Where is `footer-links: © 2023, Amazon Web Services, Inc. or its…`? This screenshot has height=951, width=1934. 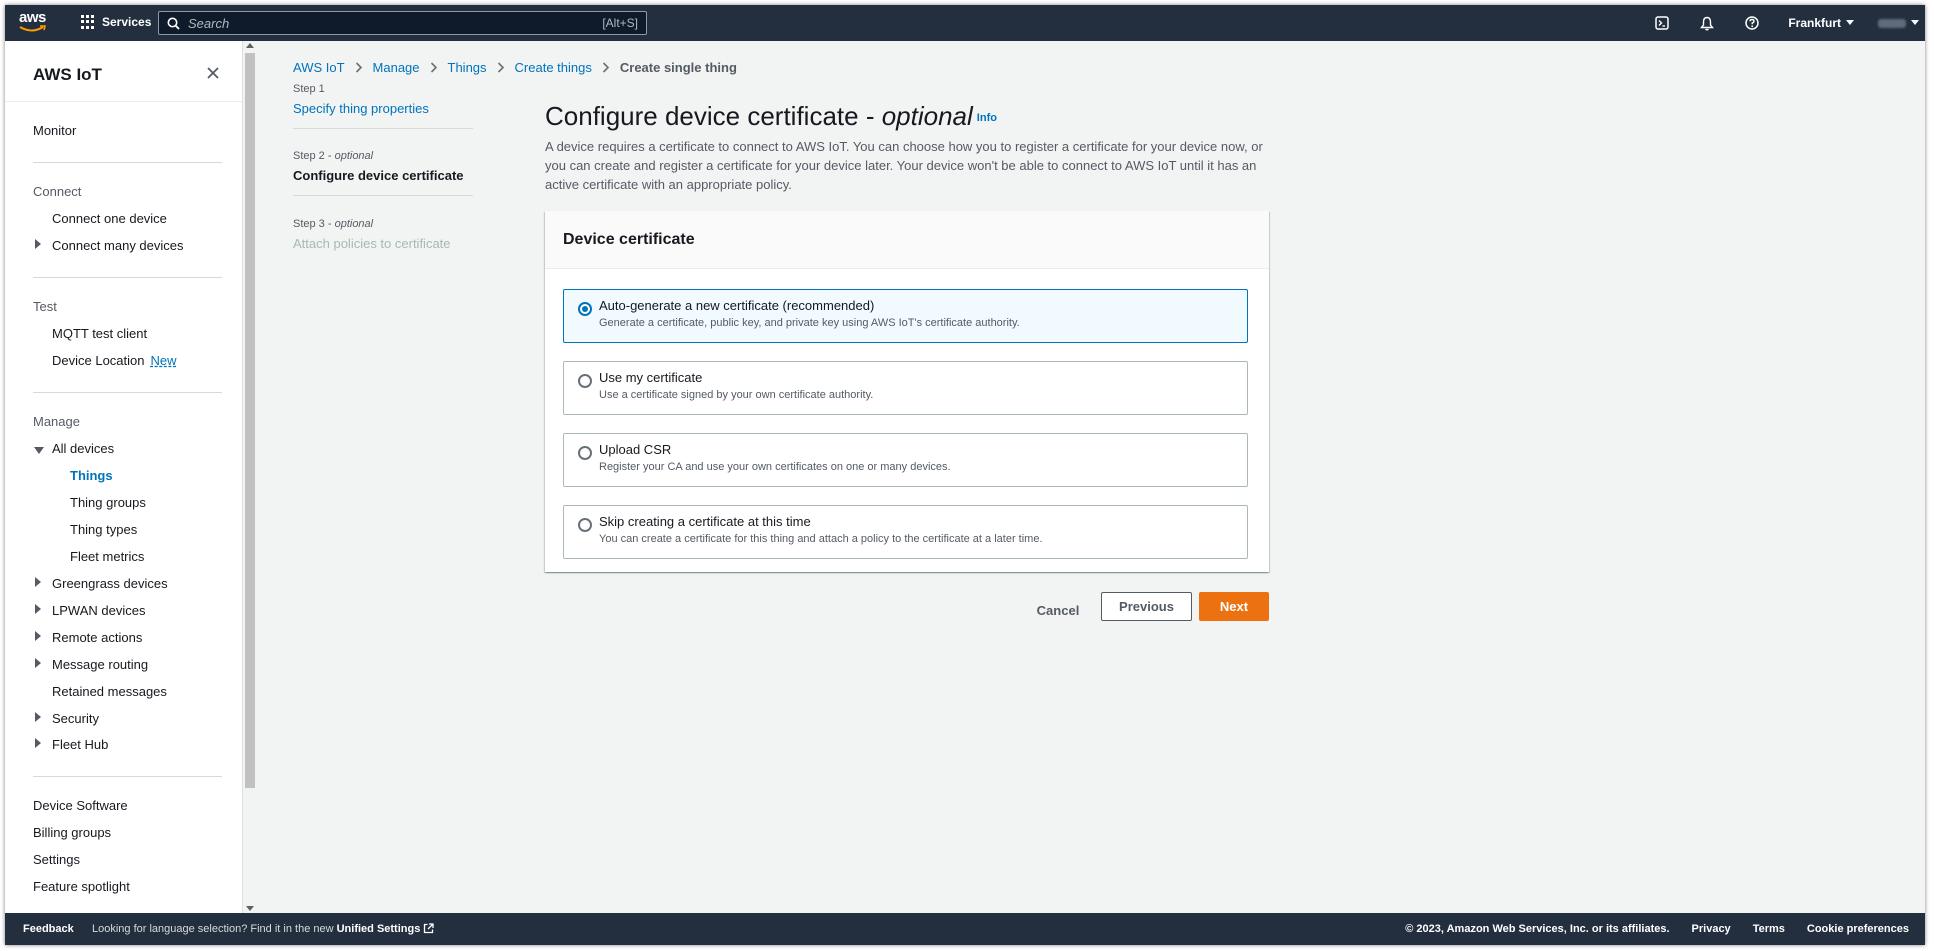 footer-links: © 2023, Amazon Web Services, Inc. or its… is located at coordinates (1657, 929).